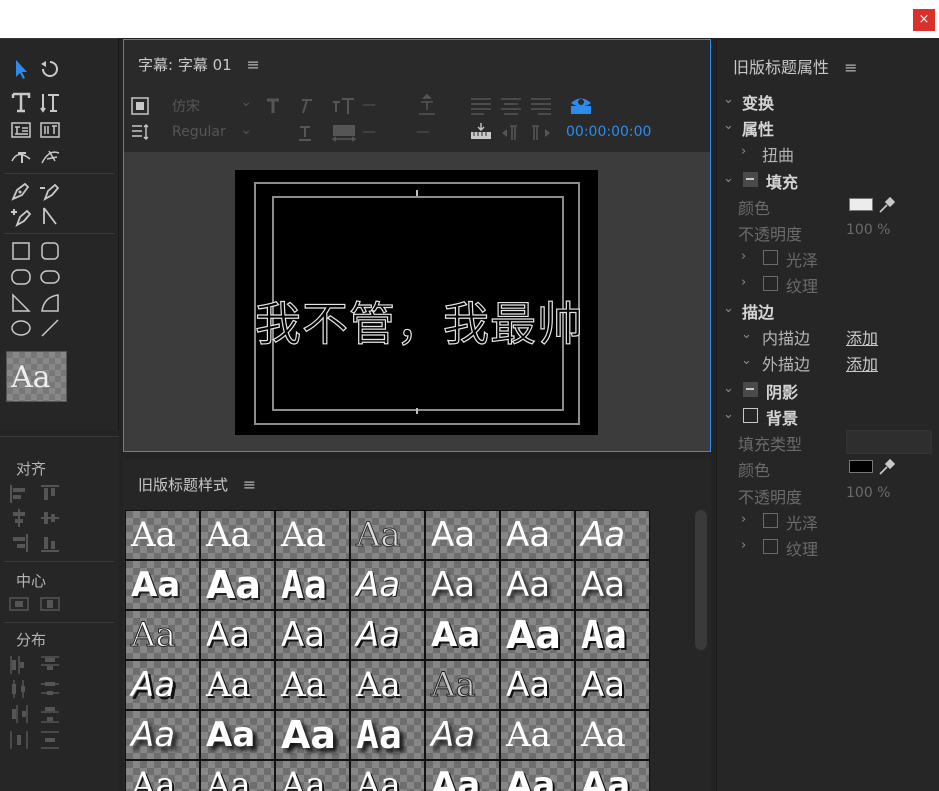 The height and width of the screenshot is (791, 939). Describe the element at coordinates (924, 20) in the screenshot. I see `close-button: ×` at that location.